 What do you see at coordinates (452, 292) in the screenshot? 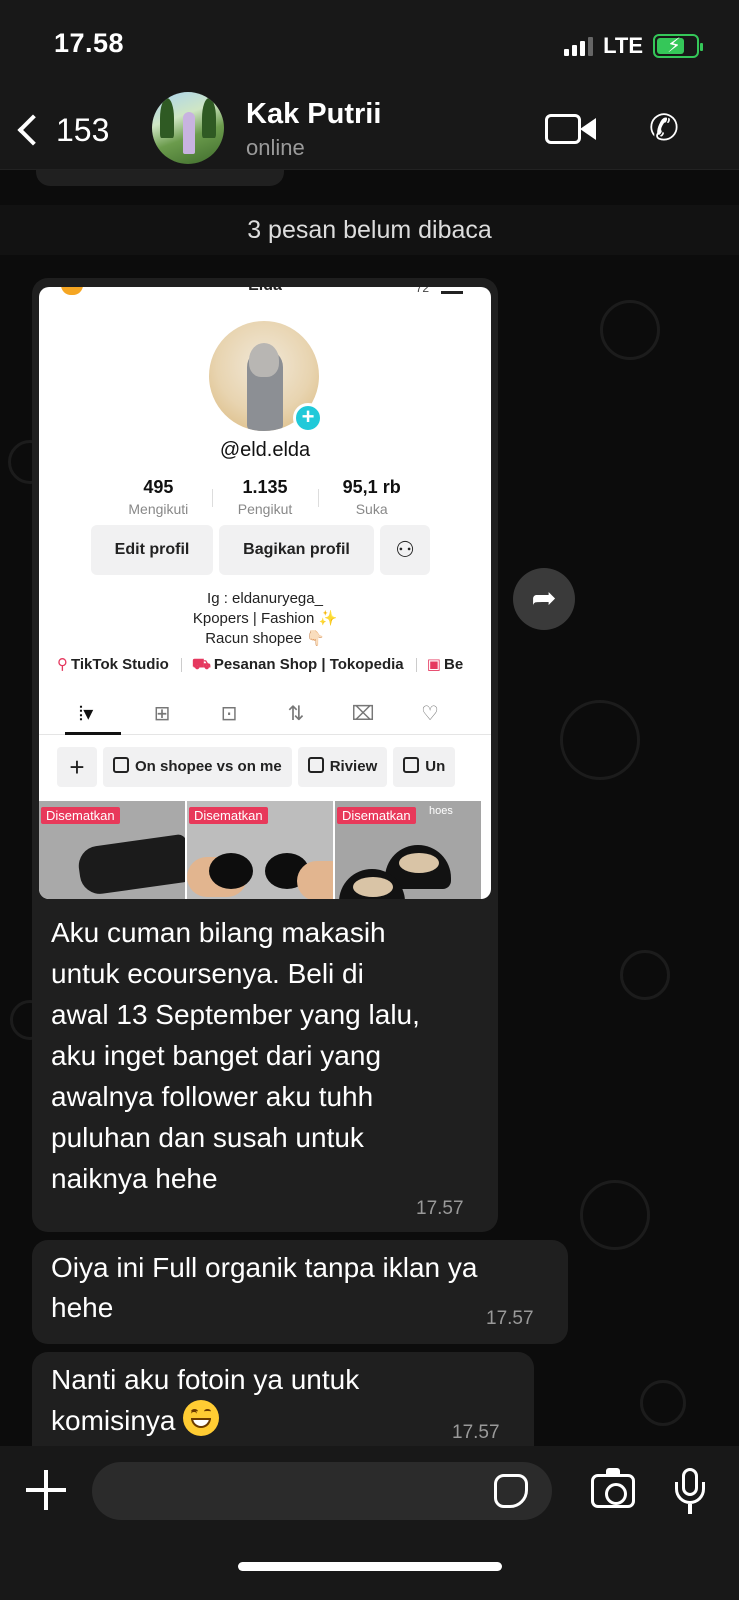
I see `menu-icon` at bounding box center [452, 292].